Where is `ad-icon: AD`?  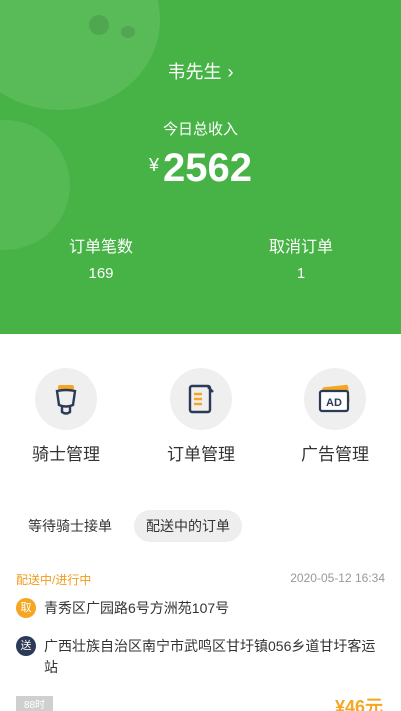 ad-icon: AD is located at coordinates (335, 399).